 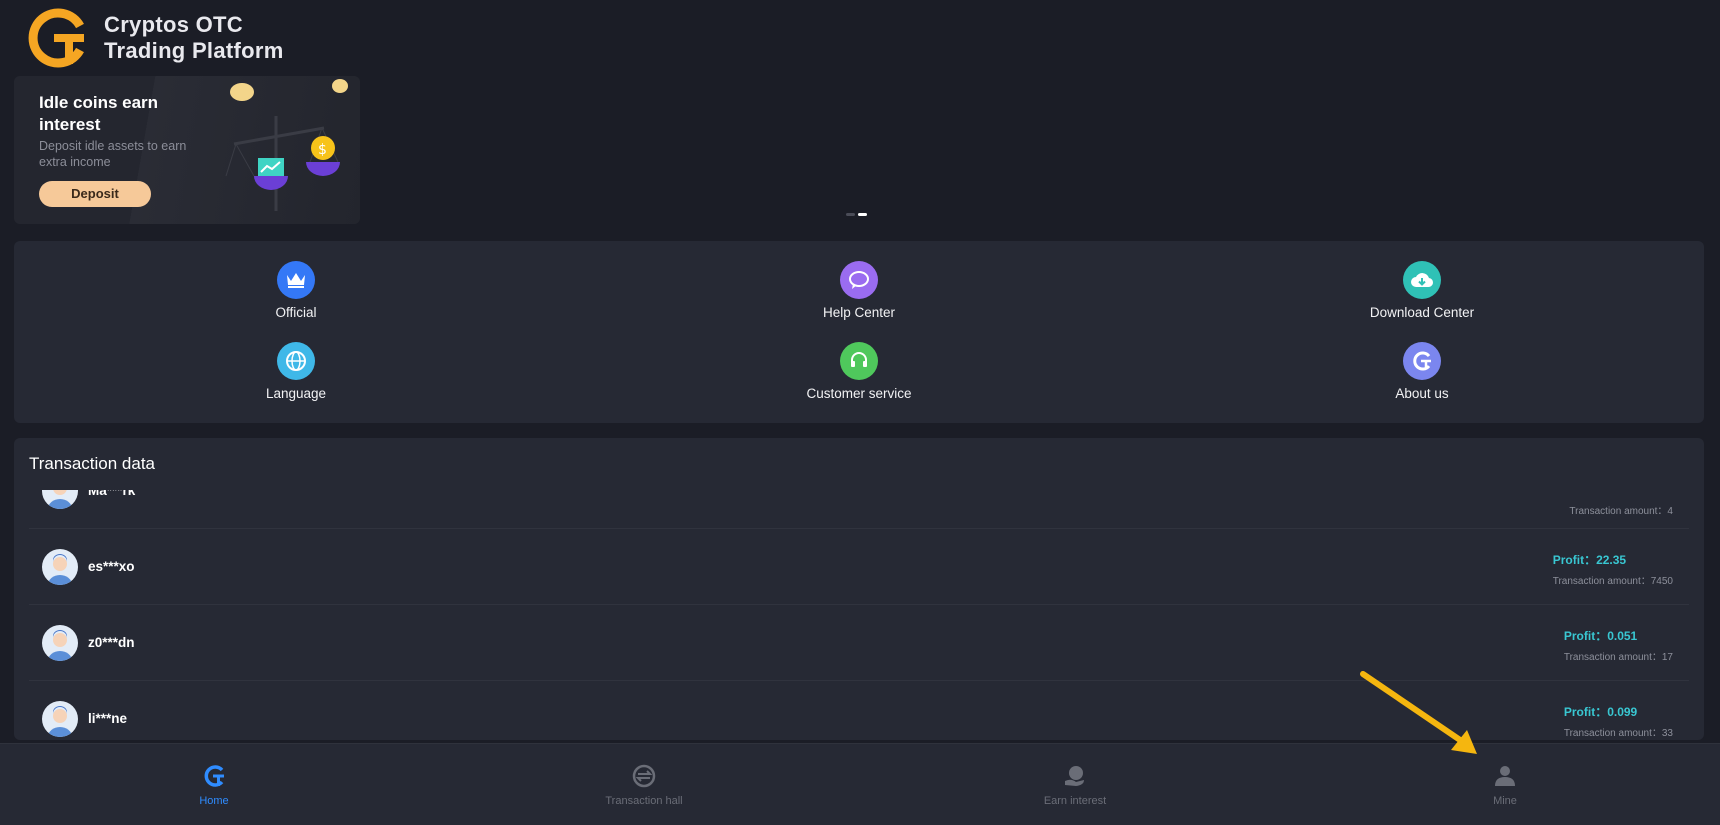 I want to click on transaction-amount: Transaction amount：33, so click(x=1618, y=733).